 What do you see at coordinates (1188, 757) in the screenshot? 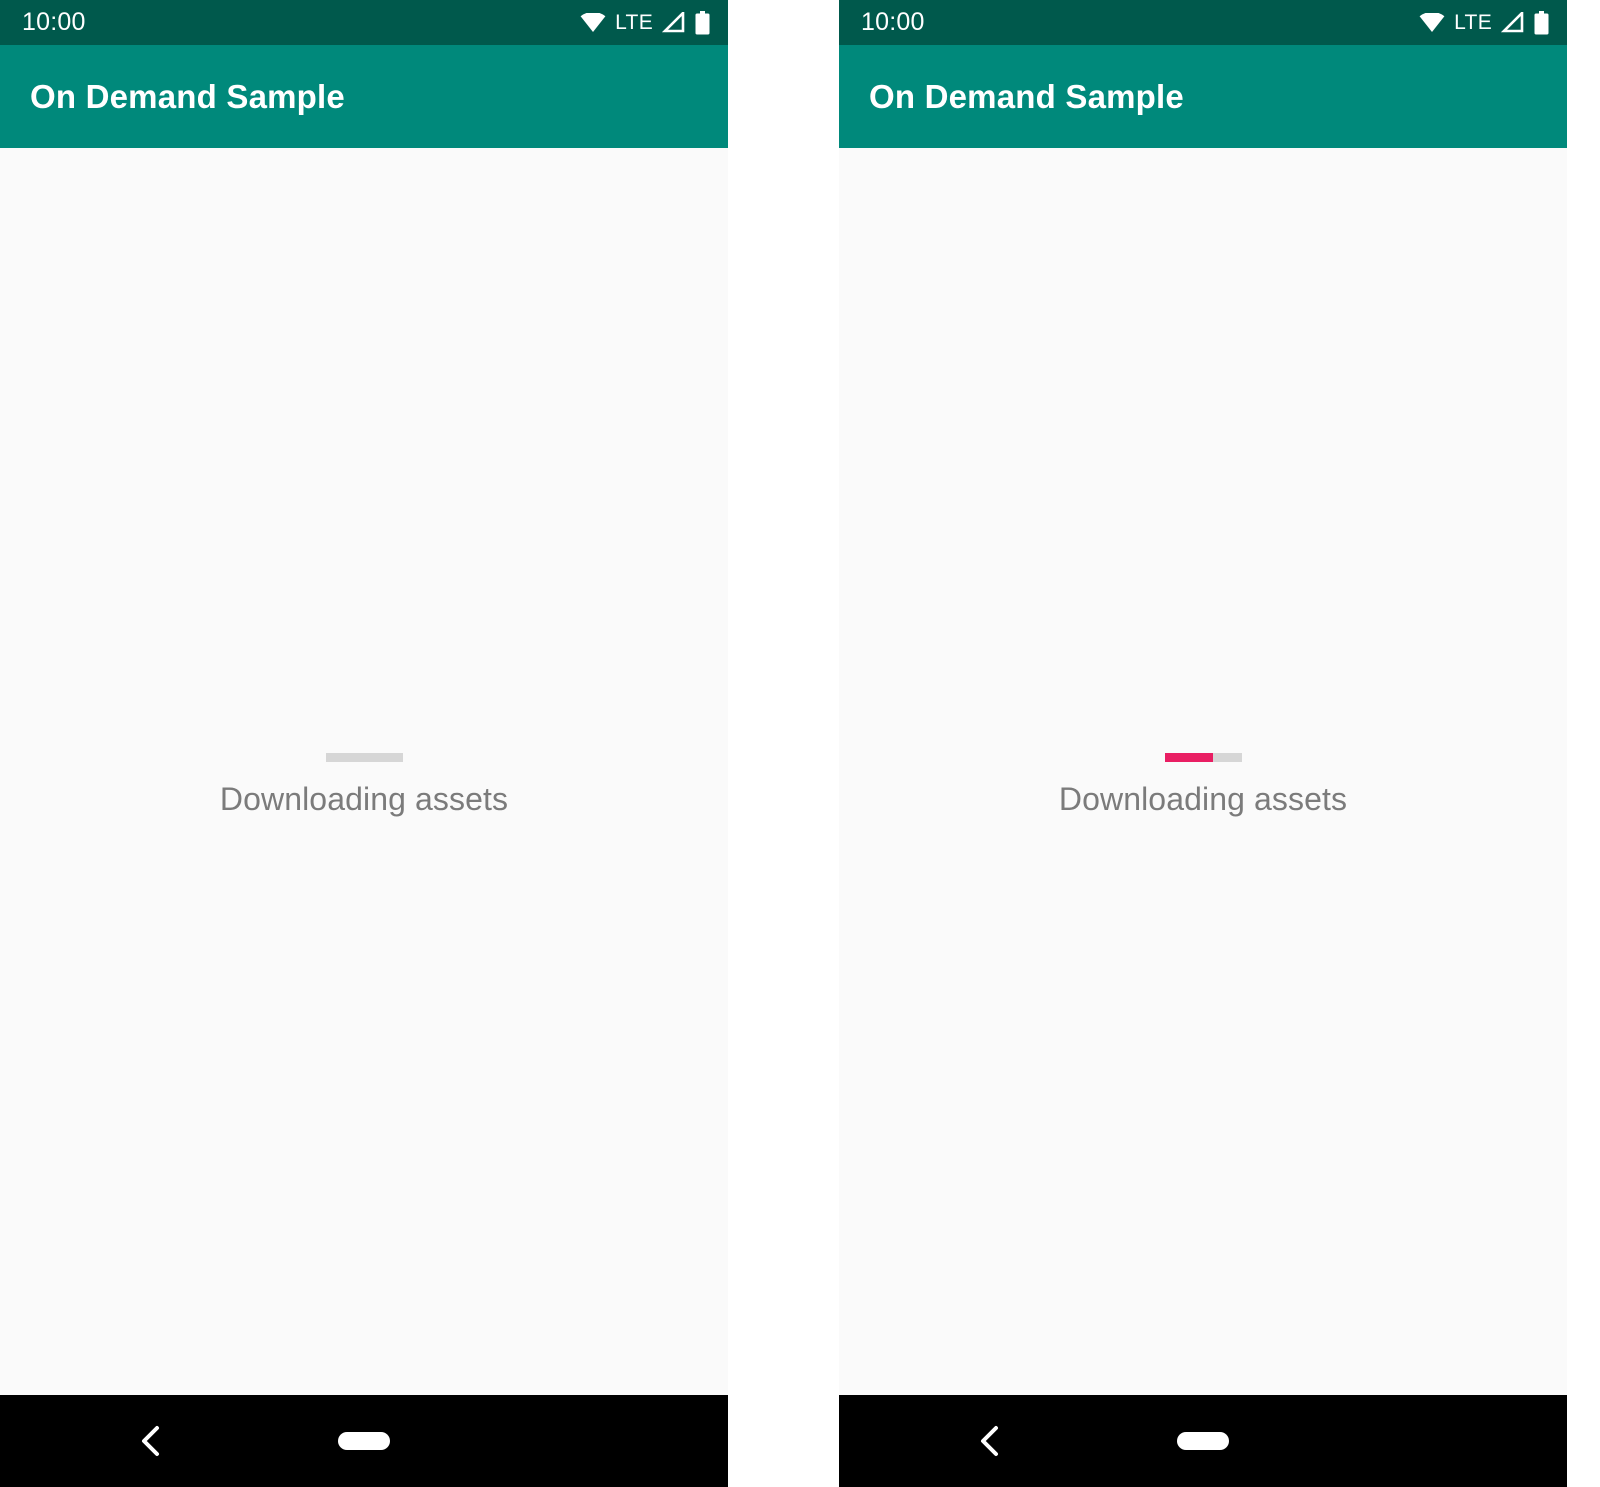
I see `download-progress-fill` at bounding box center [1188, 757].